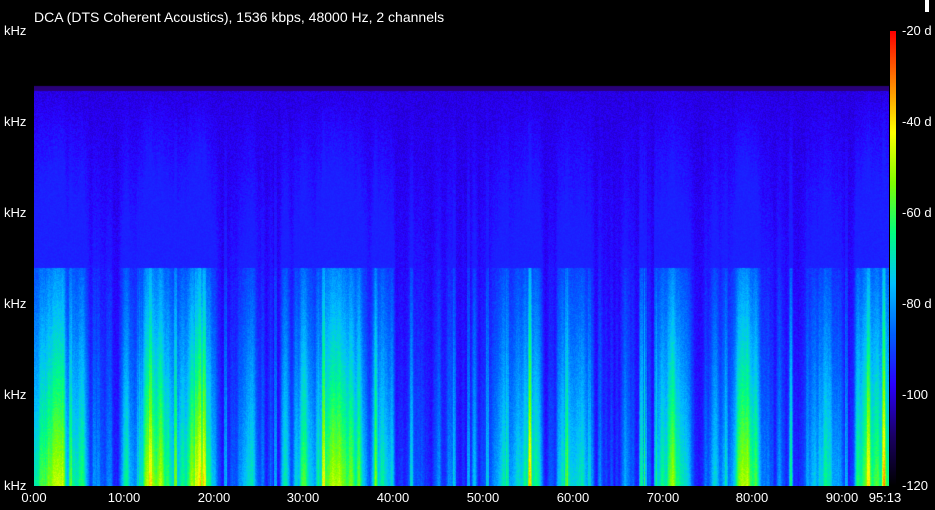 Image resolution: width=935 pixels, height=510 pixels. What do you see at coordinates (842, 497) in the screenshot?
I see `x-tick-label: 90:00` at bounding box center [842, 497].